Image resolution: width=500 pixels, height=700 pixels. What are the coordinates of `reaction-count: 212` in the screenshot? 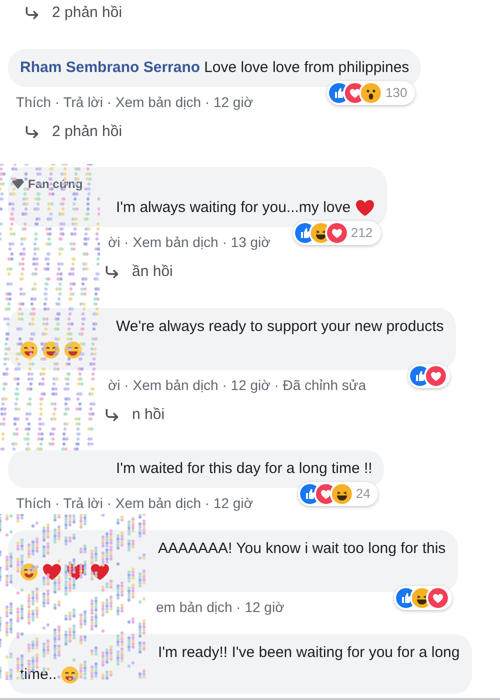 It's located at (361, 233).